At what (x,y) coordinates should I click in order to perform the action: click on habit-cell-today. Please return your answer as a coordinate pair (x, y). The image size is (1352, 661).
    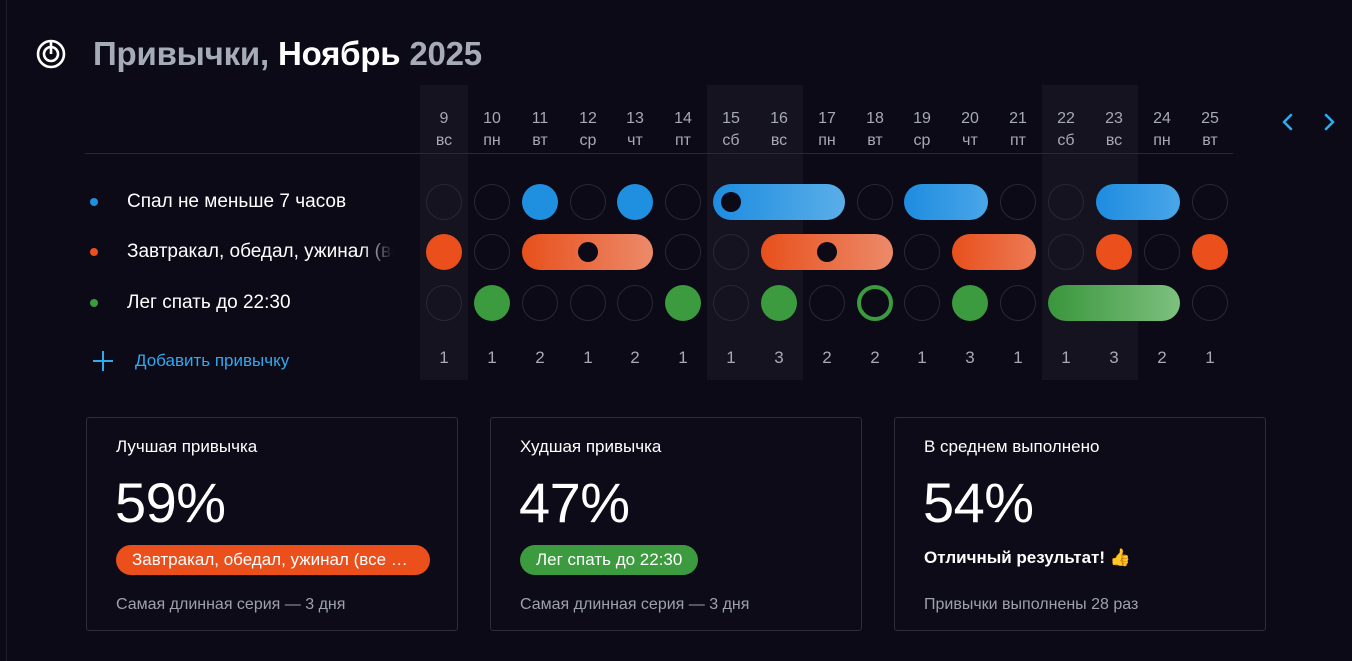
    Looking at the image, I should click on (875, 303).